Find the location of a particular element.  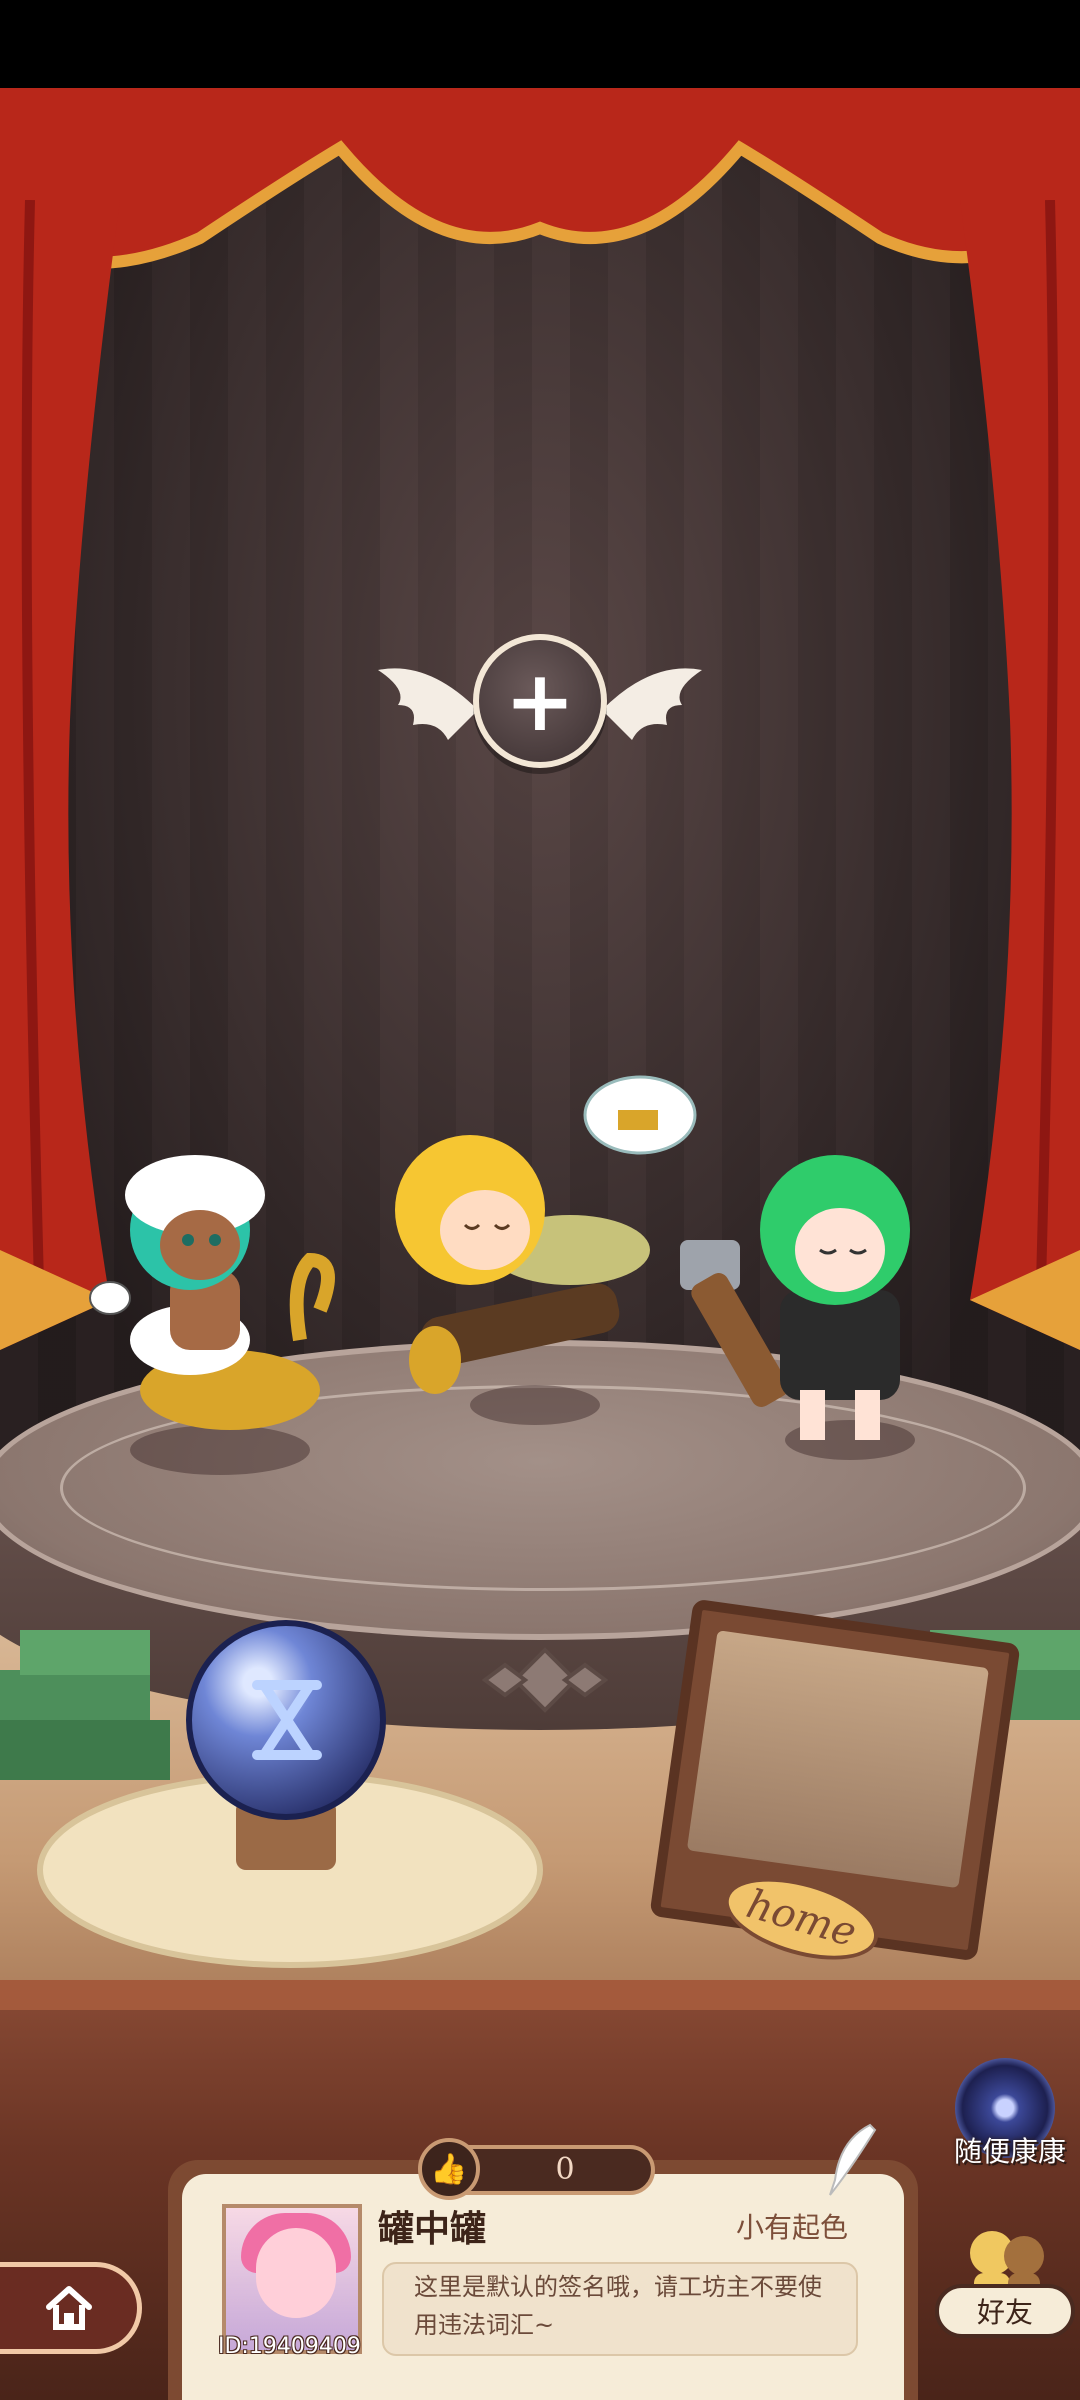

home-frame-button: home is located at coordinates (835, 1787).